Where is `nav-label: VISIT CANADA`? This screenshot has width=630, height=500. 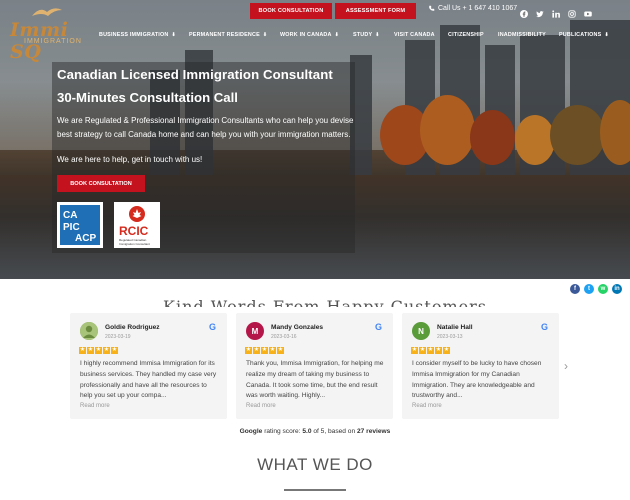
nav-label: VISIT CANADA is located at coordinates (414, 35).